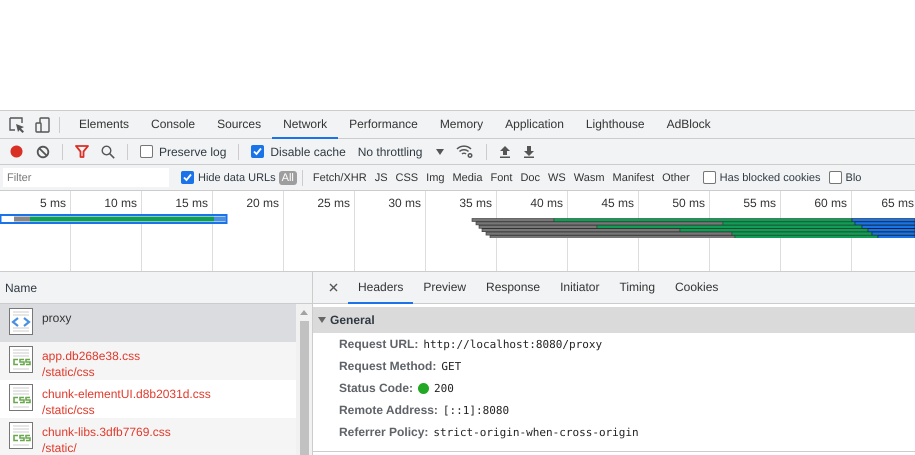  I want to click on download-icon, so click(529, 151).